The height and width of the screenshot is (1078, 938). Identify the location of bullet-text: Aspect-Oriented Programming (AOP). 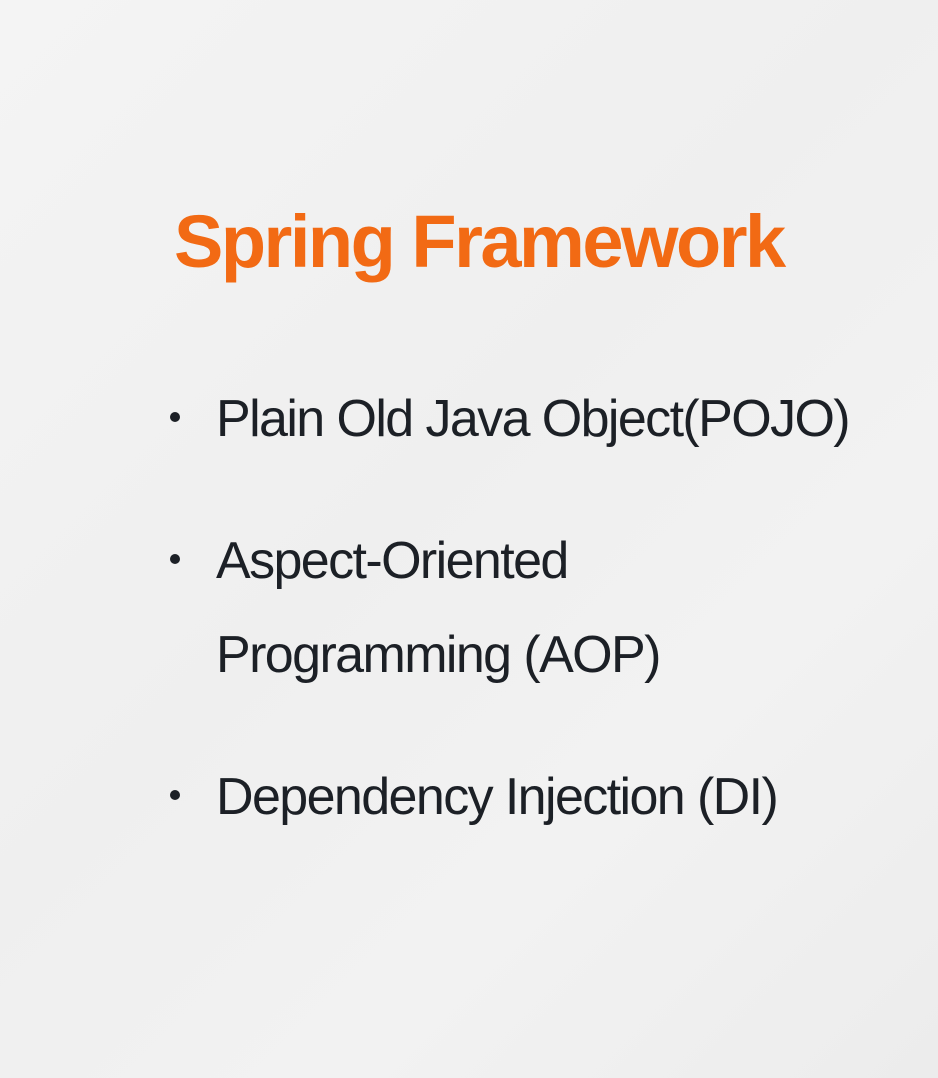
(438, 608).